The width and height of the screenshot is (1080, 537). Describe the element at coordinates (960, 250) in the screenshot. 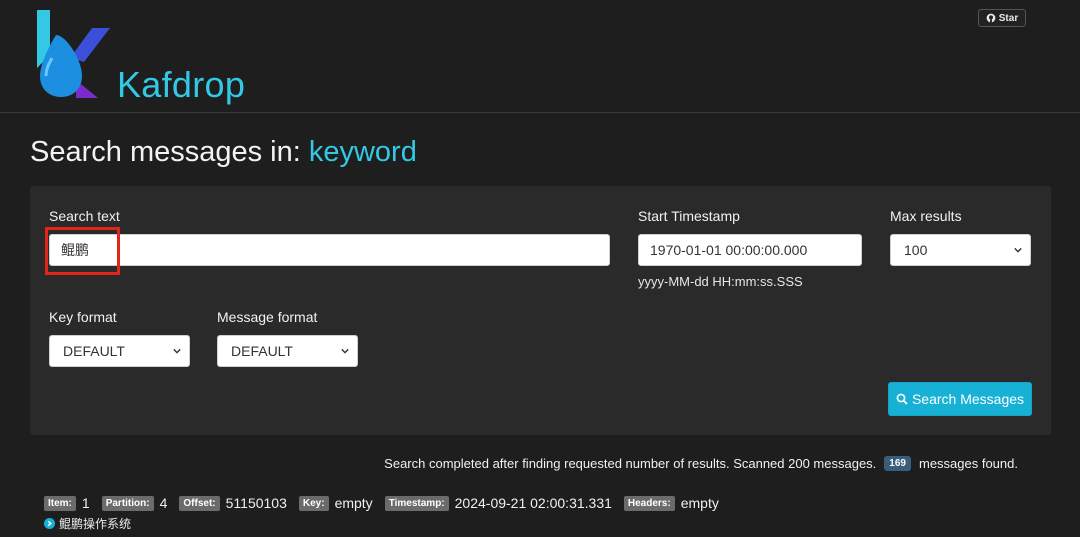

I see `max-results-select: 100` at that location.